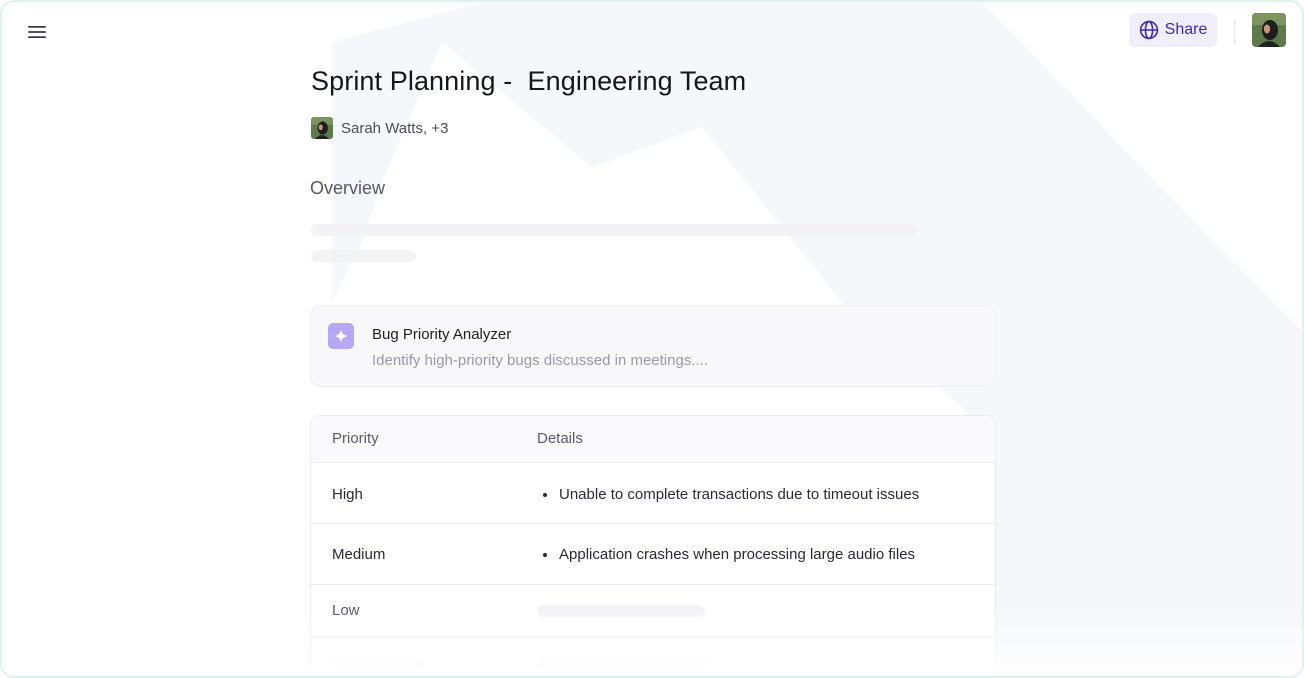 The image size is (1304, 678). What do you see at coordinates (653, 439) in the screenshot?
I see `table-header: Priority Details` at bounding box center [653, 439].